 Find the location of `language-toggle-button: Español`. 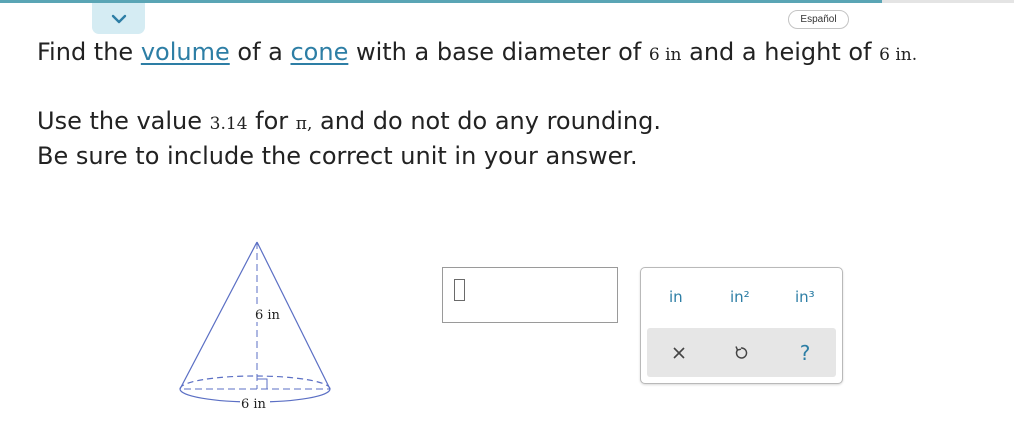

language-toggle-button: Español is located at coordinates (818, 19).